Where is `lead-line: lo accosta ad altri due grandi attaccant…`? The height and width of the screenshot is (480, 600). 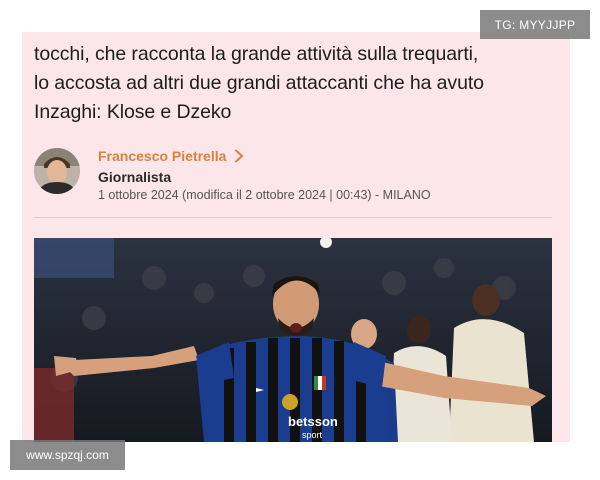
lead-line: lo accosta ad altri due grandi attaccant… is located at coordinates (259, 83).